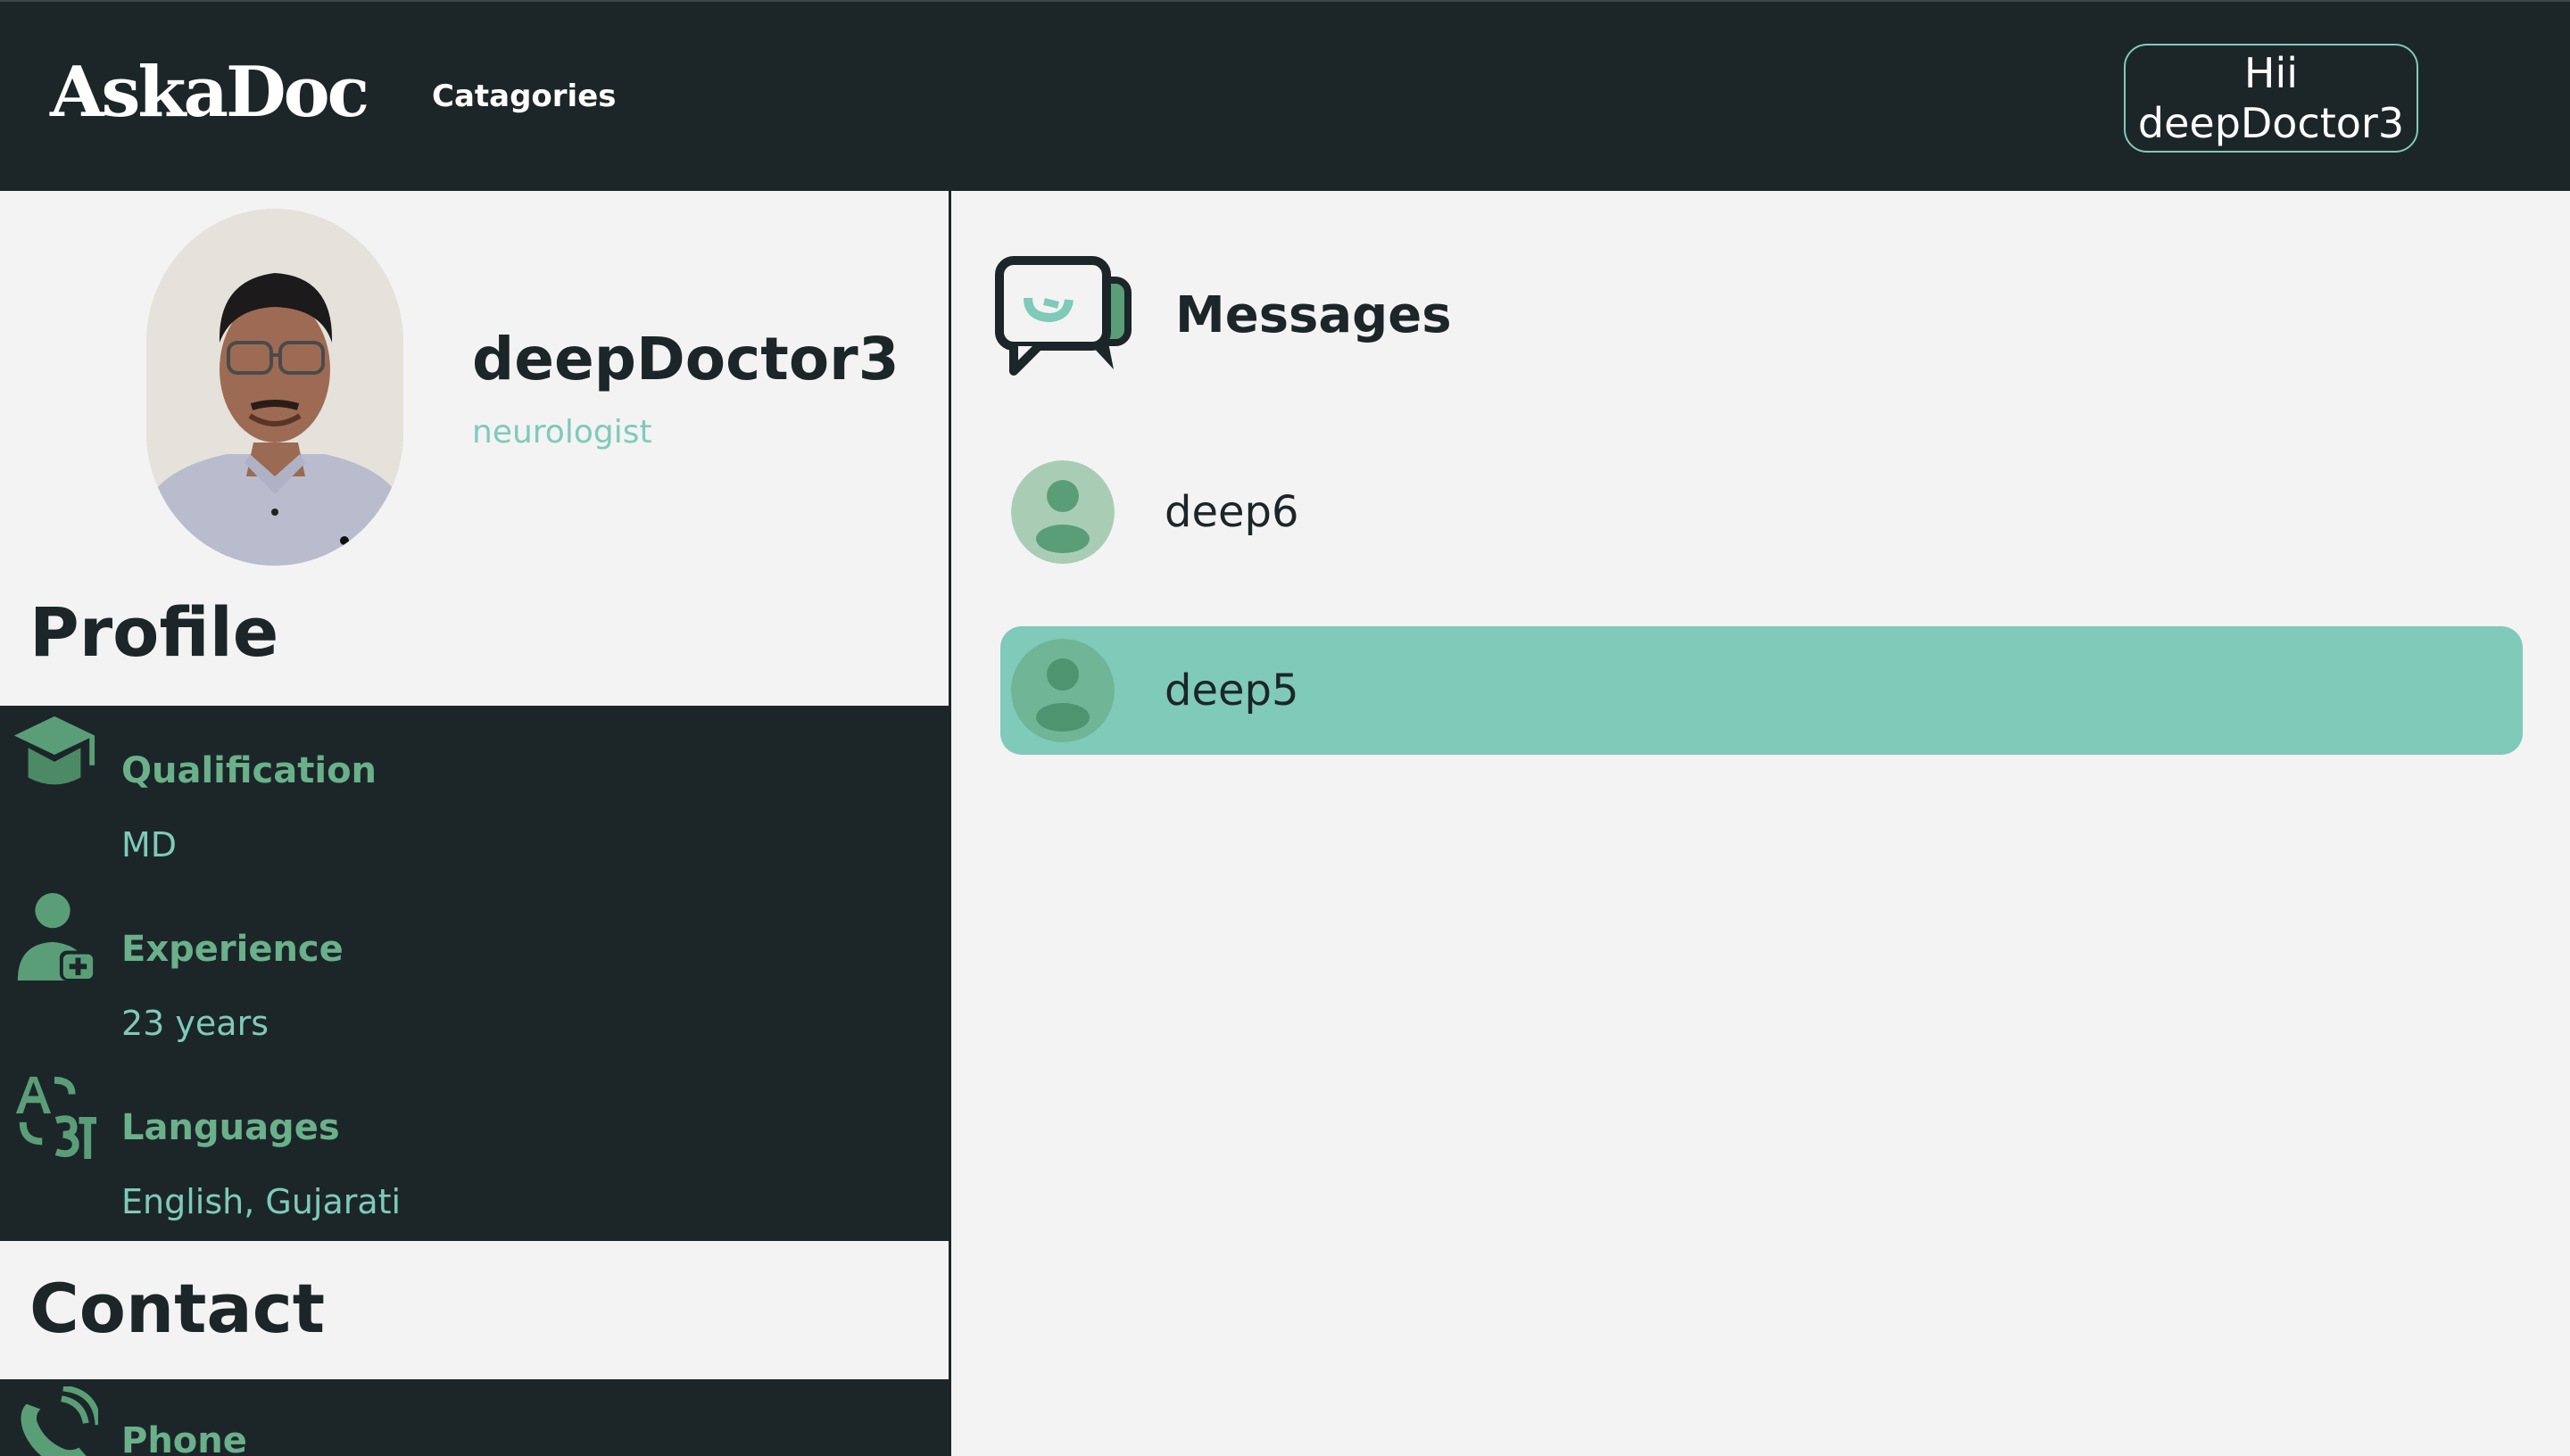  Describe the element at coordinates (249, 771) in the screenshot. I see `qualification-label: Qualification` at that location.